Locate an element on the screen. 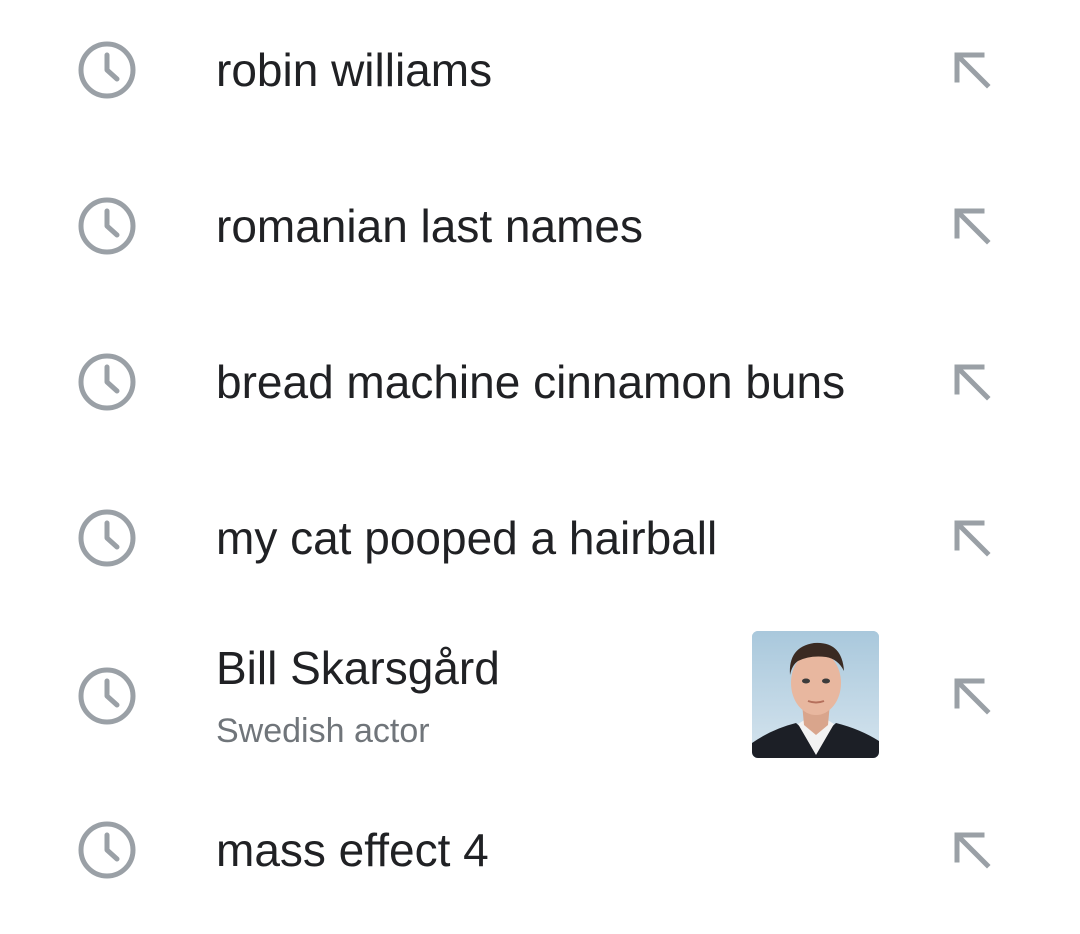  suggestion-text: Bill Skarsgård is located at coordinates (358, 668).